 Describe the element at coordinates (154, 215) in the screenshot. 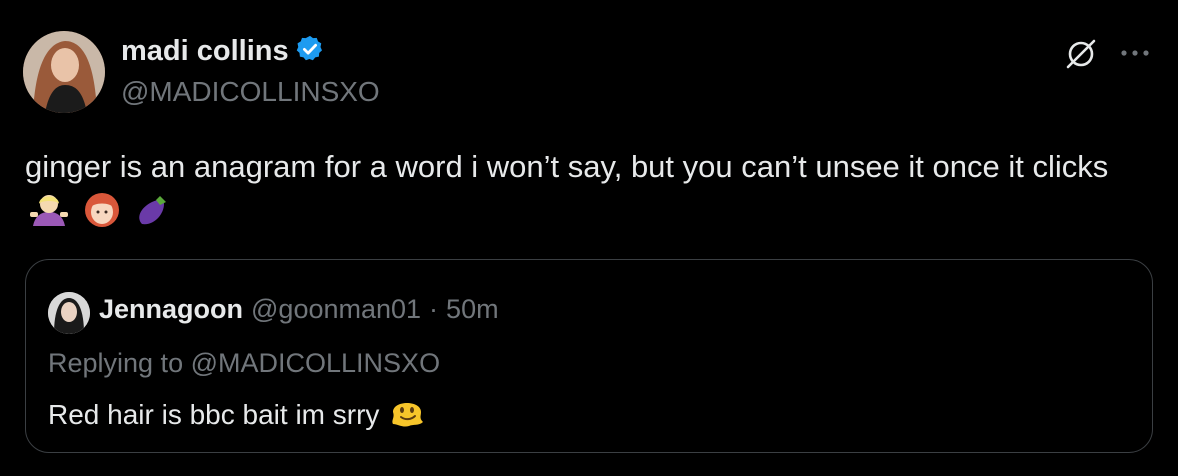

I see `eggplant-emoji` at that location.